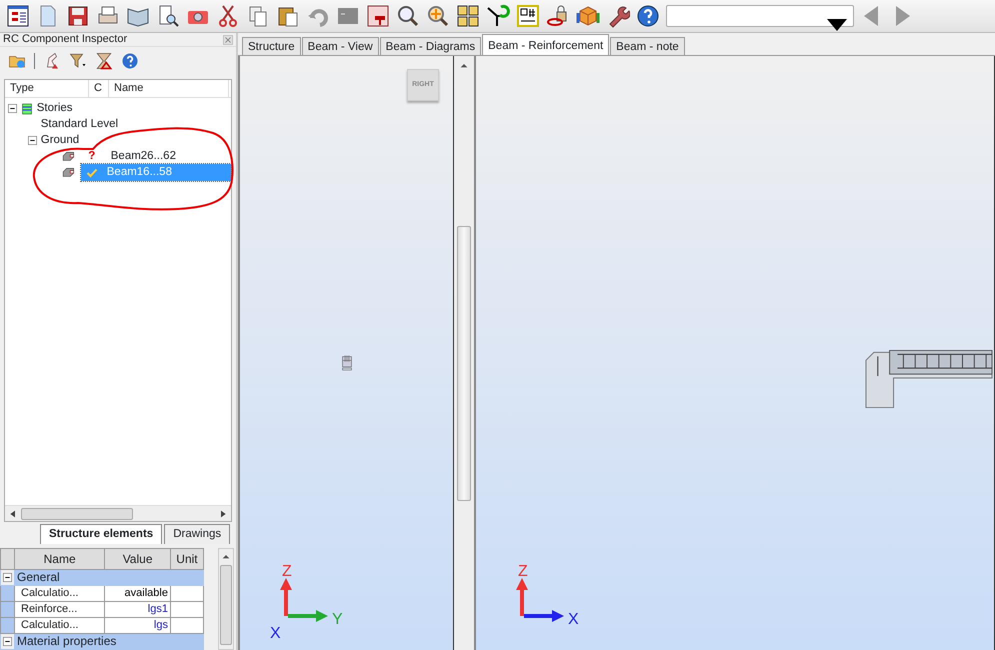 The width and height of the screenshot is (995, 650). I want to click on scissors-icon, so click(228, 16).